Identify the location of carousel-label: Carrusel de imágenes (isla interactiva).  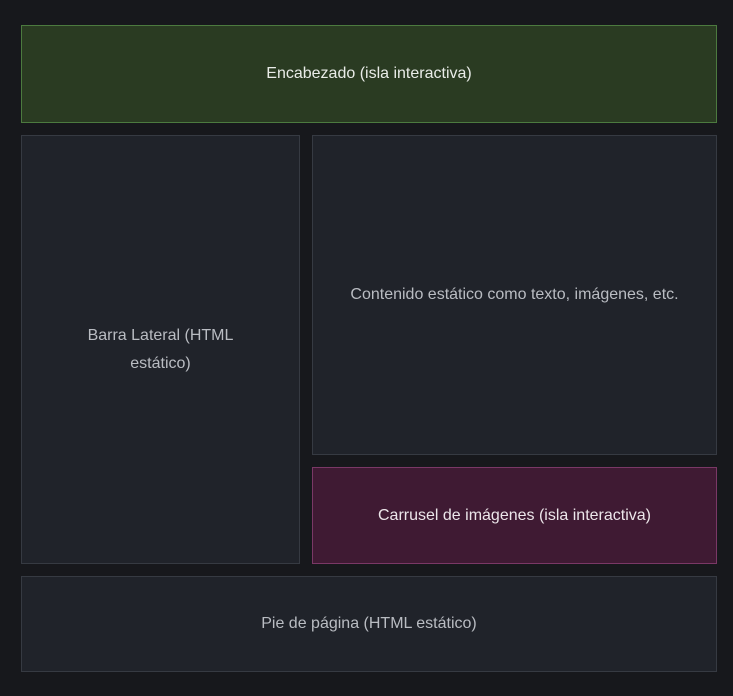
(514, 515).